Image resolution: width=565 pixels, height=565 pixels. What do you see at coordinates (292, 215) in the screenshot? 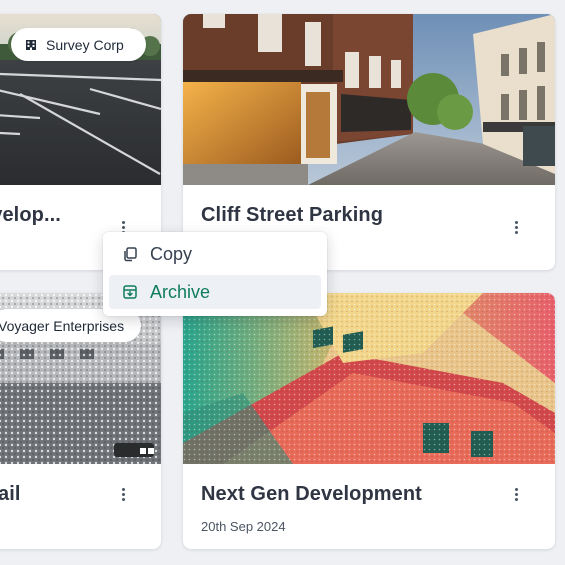
I see `card-title: Cliff Street Parking` at bounding box center [292, 215].